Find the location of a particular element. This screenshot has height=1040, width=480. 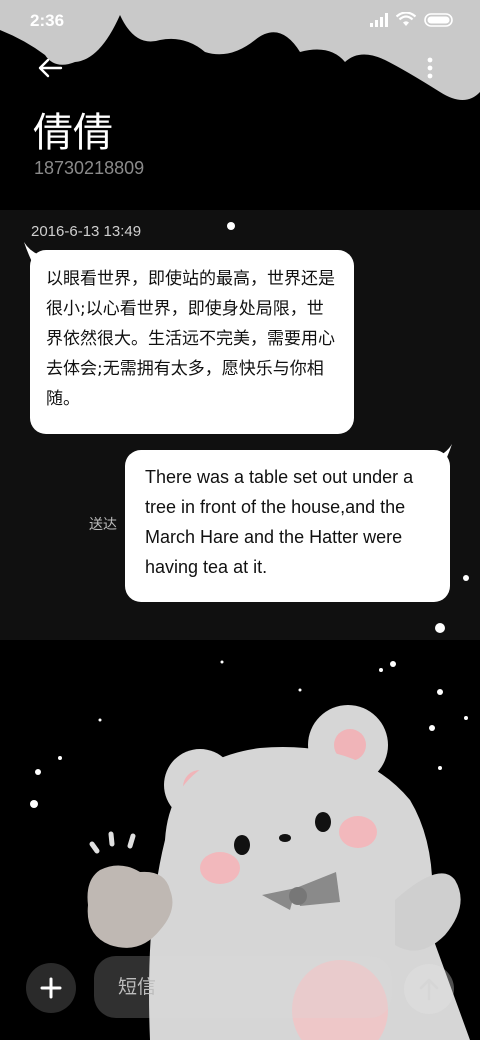

send-button is located at coordinates (429, 989).